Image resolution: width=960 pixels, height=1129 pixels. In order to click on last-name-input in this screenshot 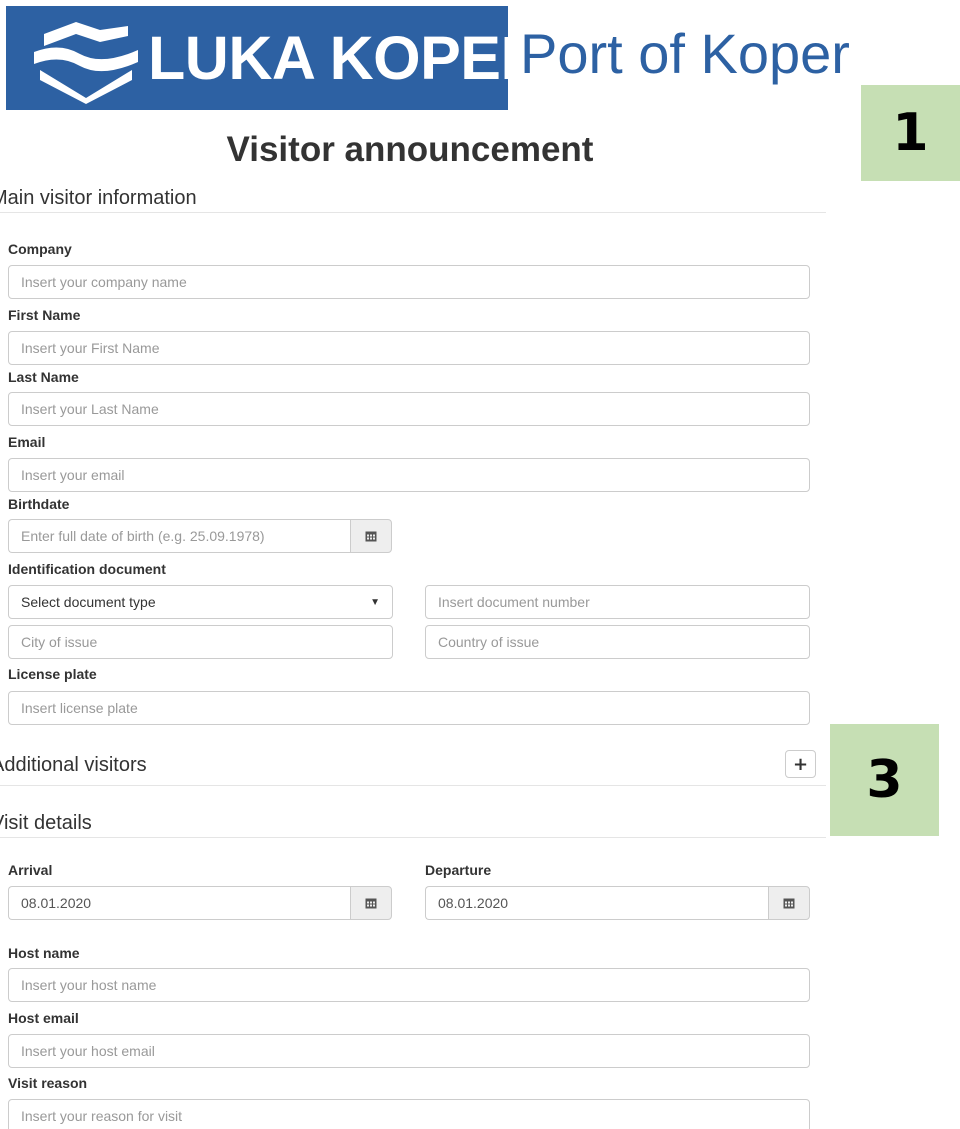, I will do `click(409, 409)`.